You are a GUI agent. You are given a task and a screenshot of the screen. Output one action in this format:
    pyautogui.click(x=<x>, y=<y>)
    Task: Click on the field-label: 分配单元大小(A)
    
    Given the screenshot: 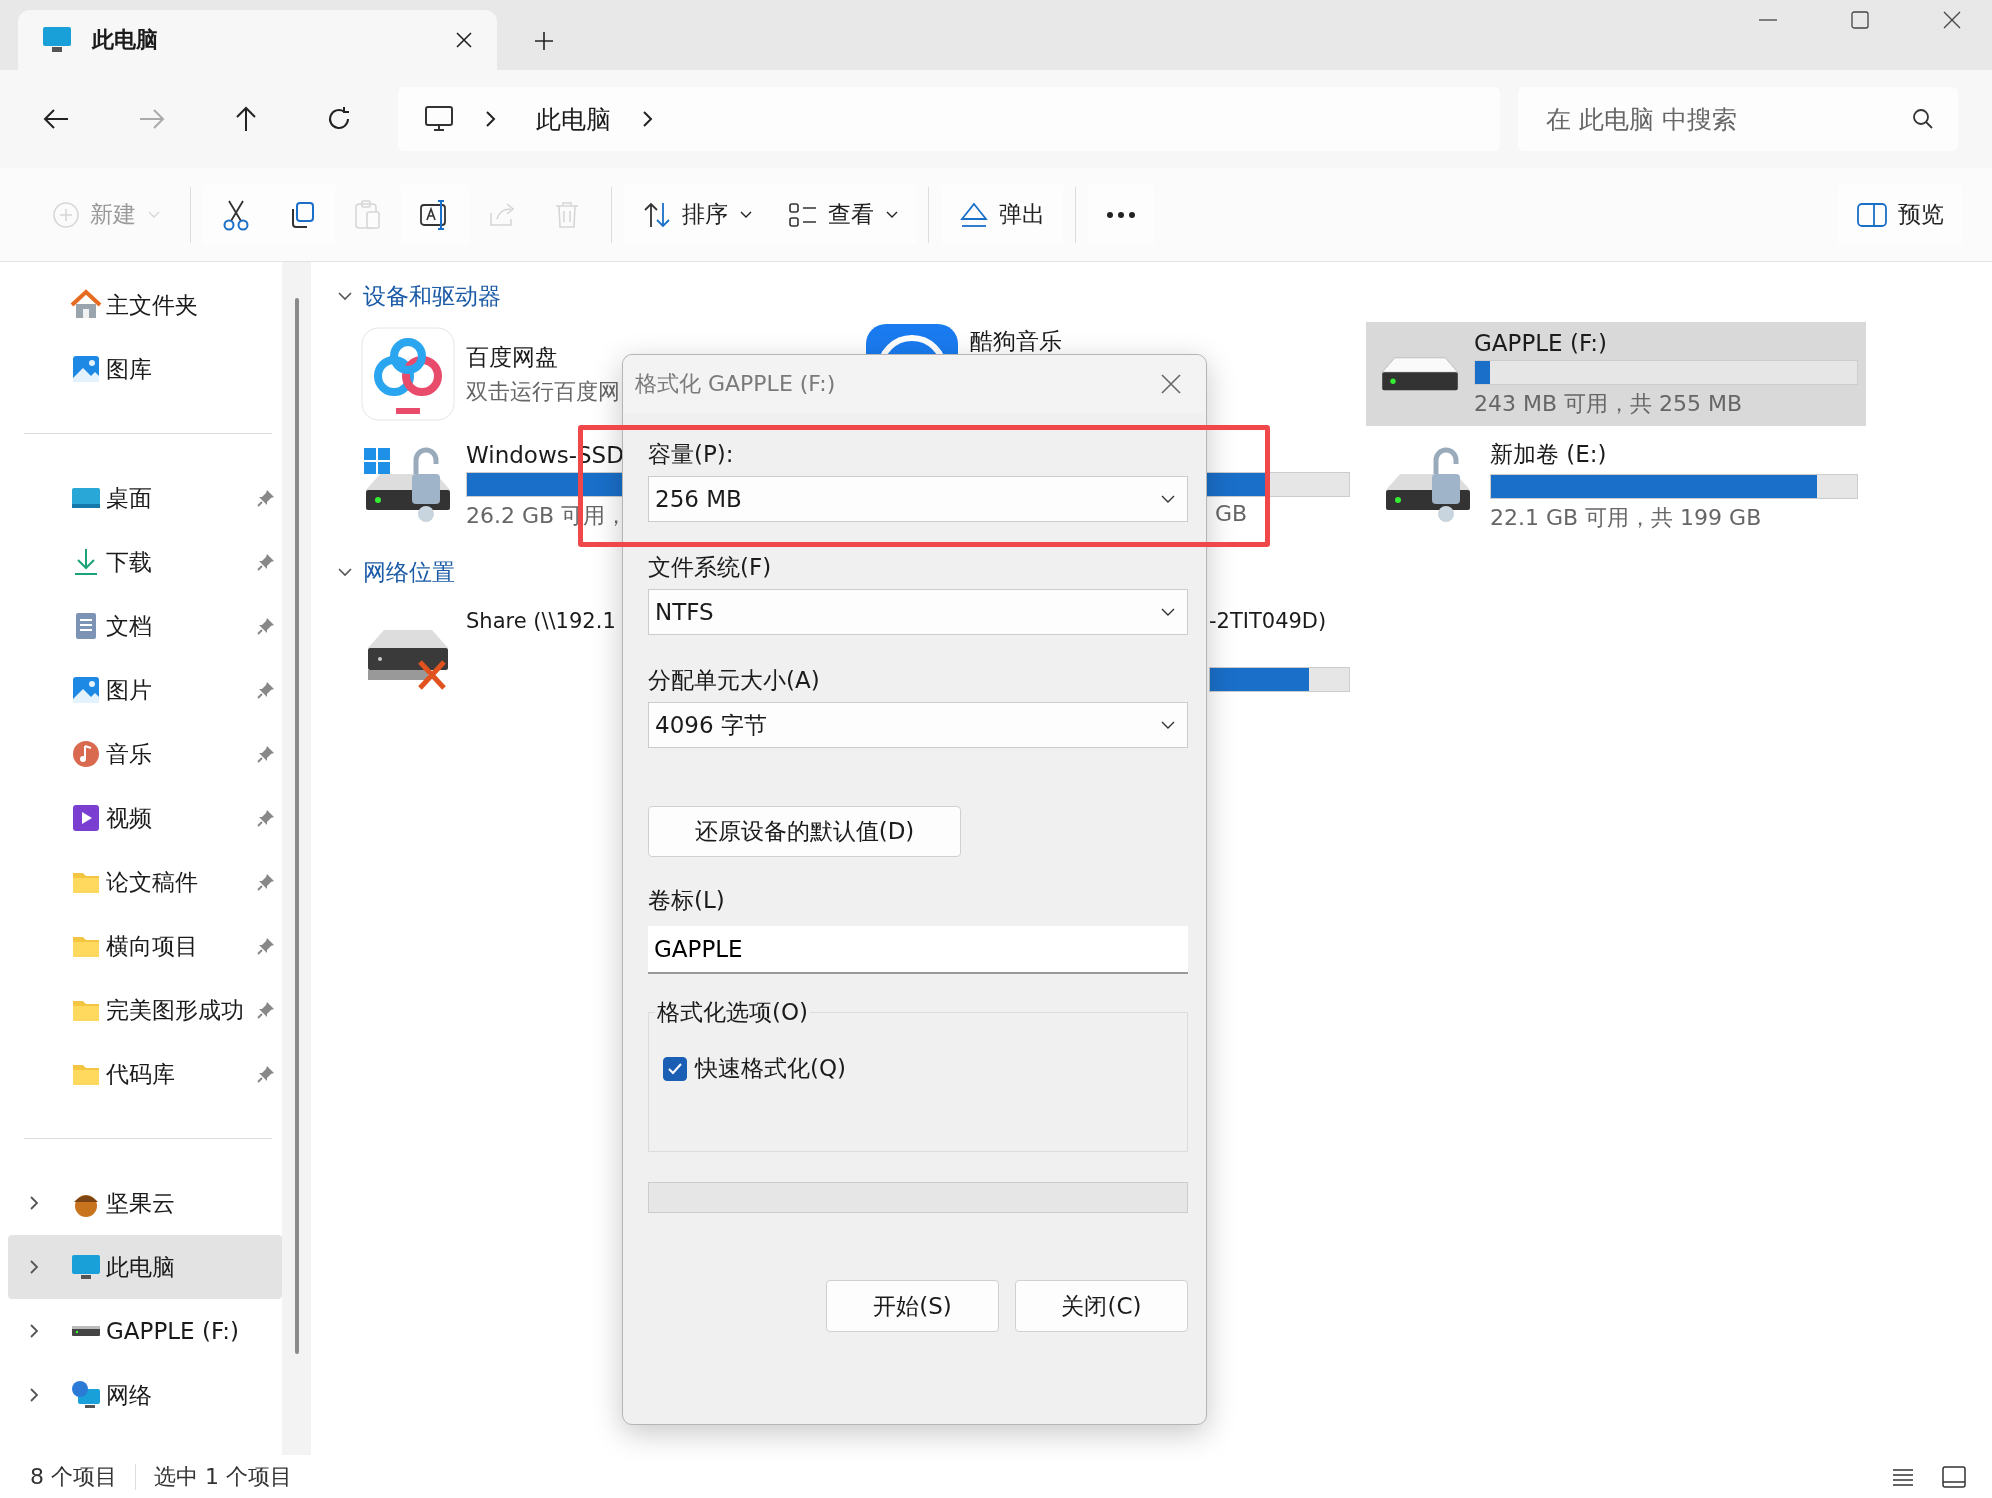 What is the action you would take?
    pyautogui.click(x=734, y=680)
    